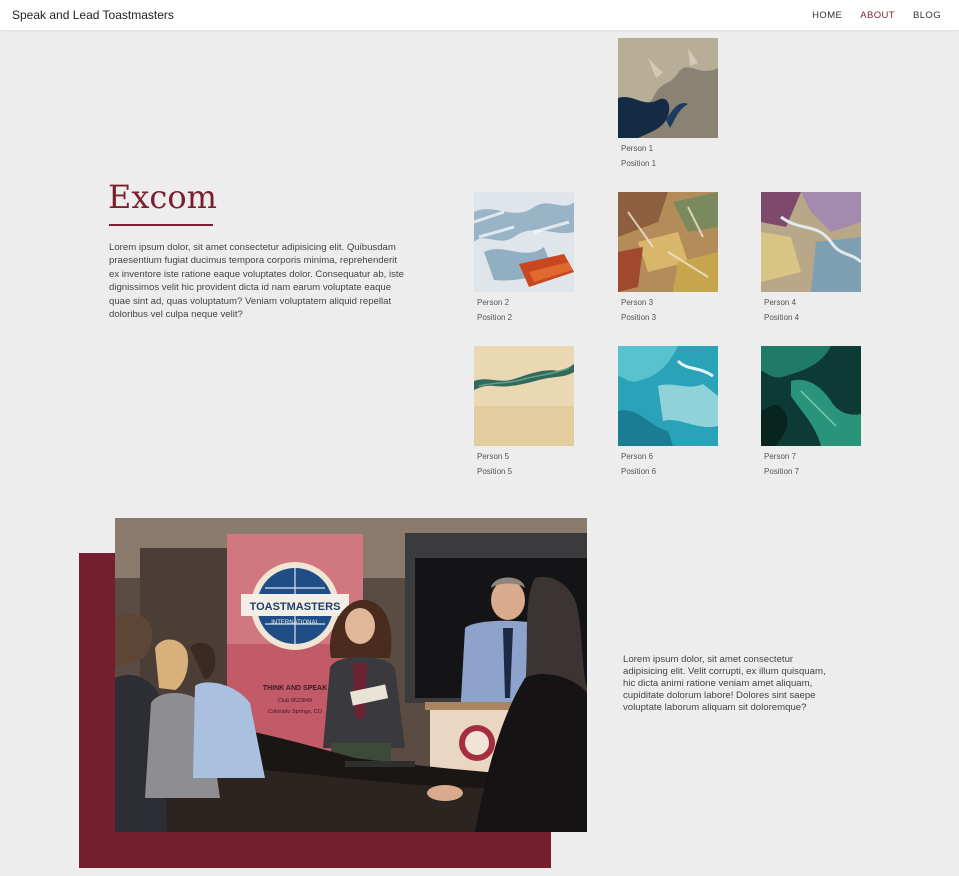 This screenshot has width=959, height=876. I want to click on excom-title: Excom, so click(162, 197).